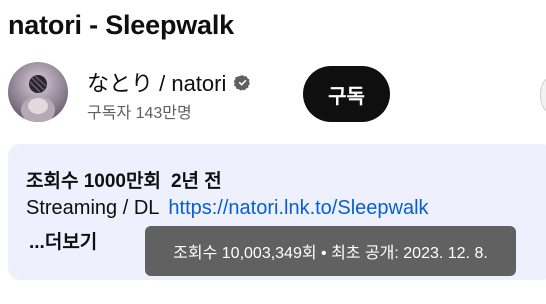 The width and height of the screenshot is (546, 304). I want to click on subscribe-button: 구독, so click(346, 94).